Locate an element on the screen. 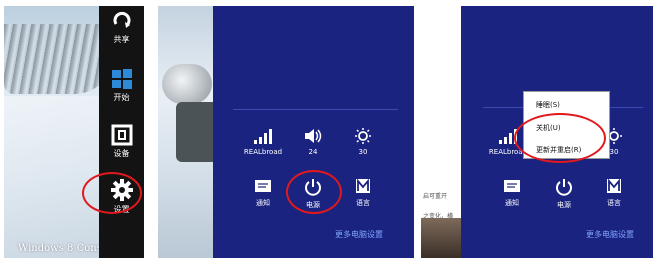  charm-share: 共享 is located at coordinates (121, 27).